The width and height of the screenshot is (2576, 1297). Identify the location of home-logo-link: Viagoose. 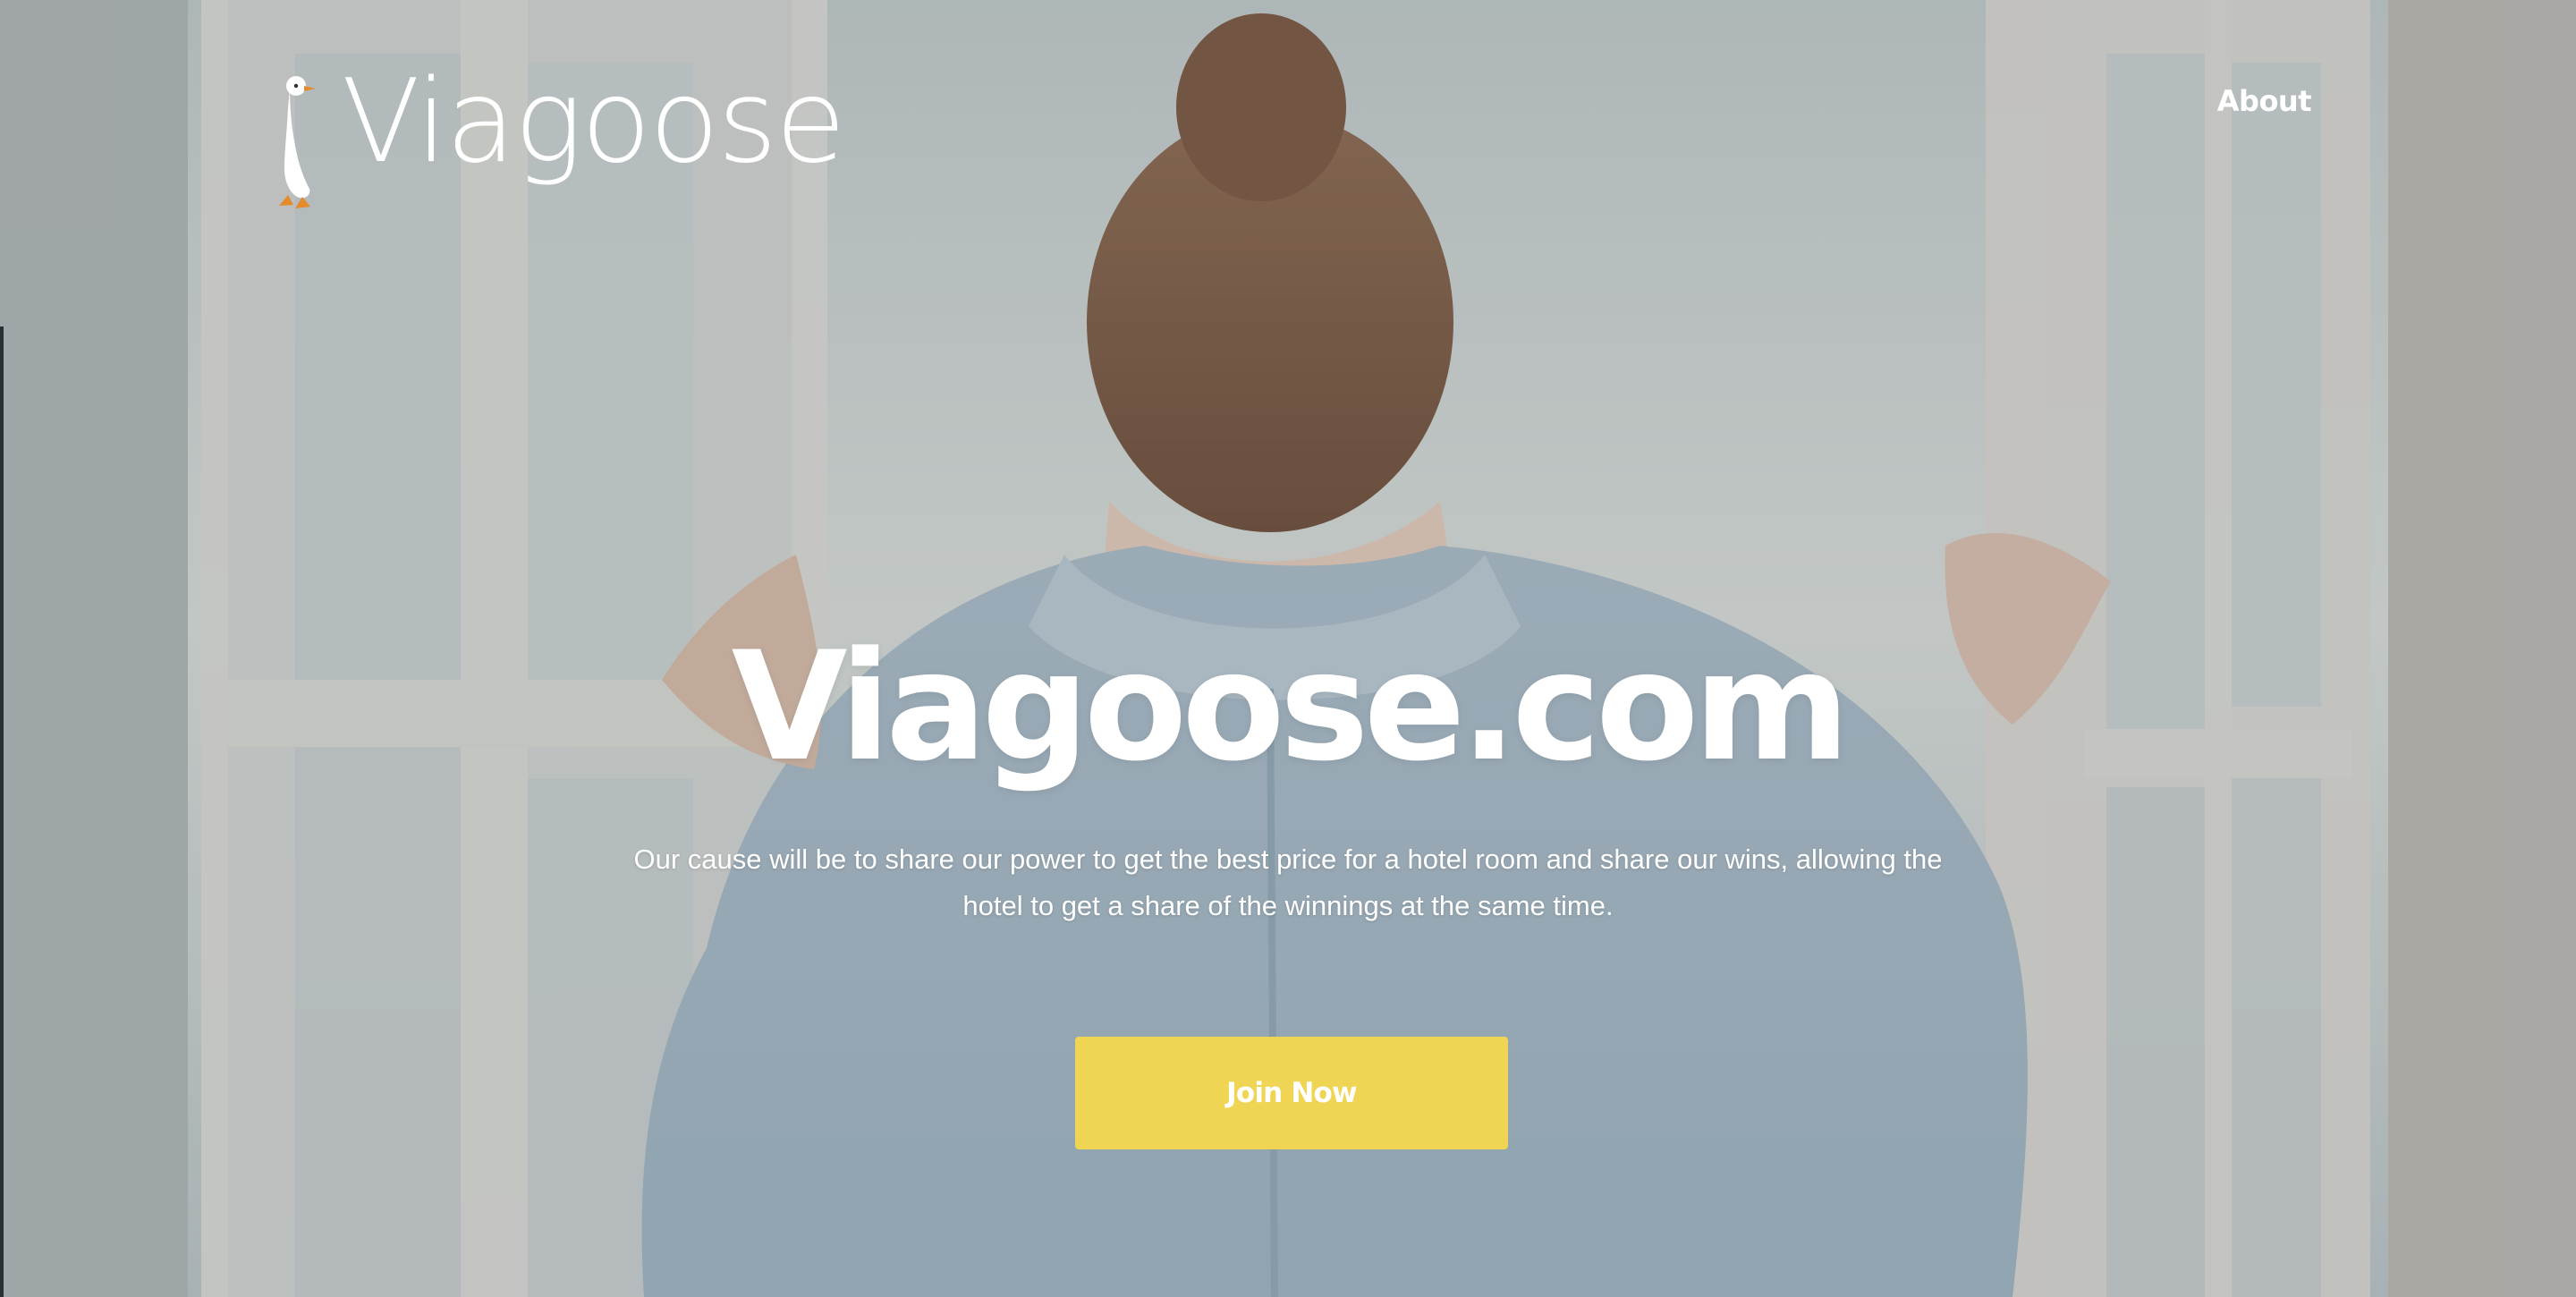
(563, 139).